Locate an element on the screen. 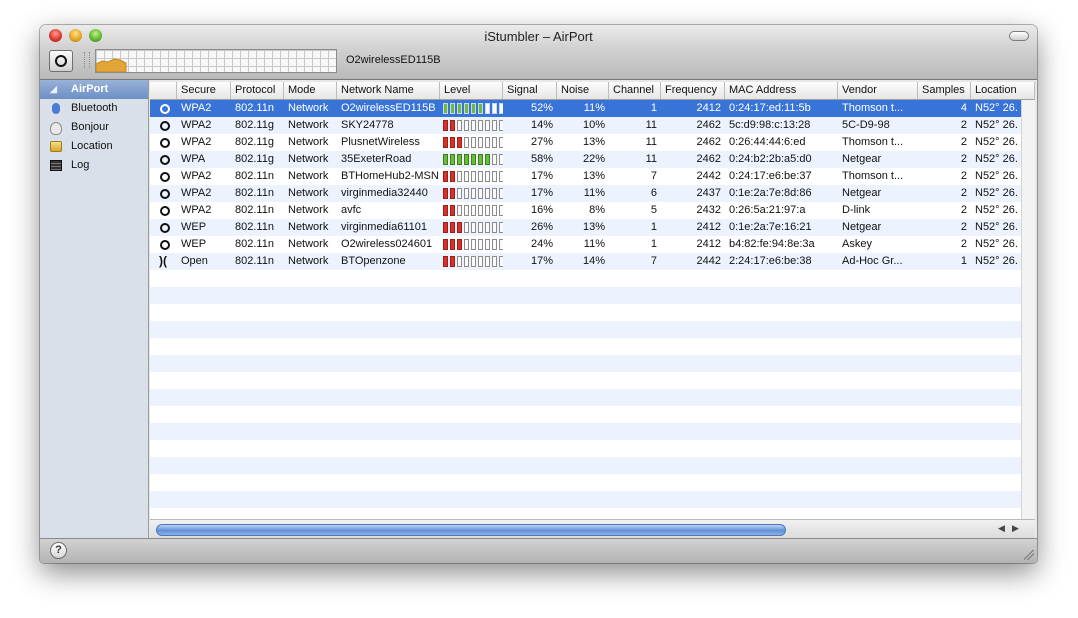 This screenshot has width=1078, height=618. toolbar-toggle-button is located at coordinates (1019, 36).